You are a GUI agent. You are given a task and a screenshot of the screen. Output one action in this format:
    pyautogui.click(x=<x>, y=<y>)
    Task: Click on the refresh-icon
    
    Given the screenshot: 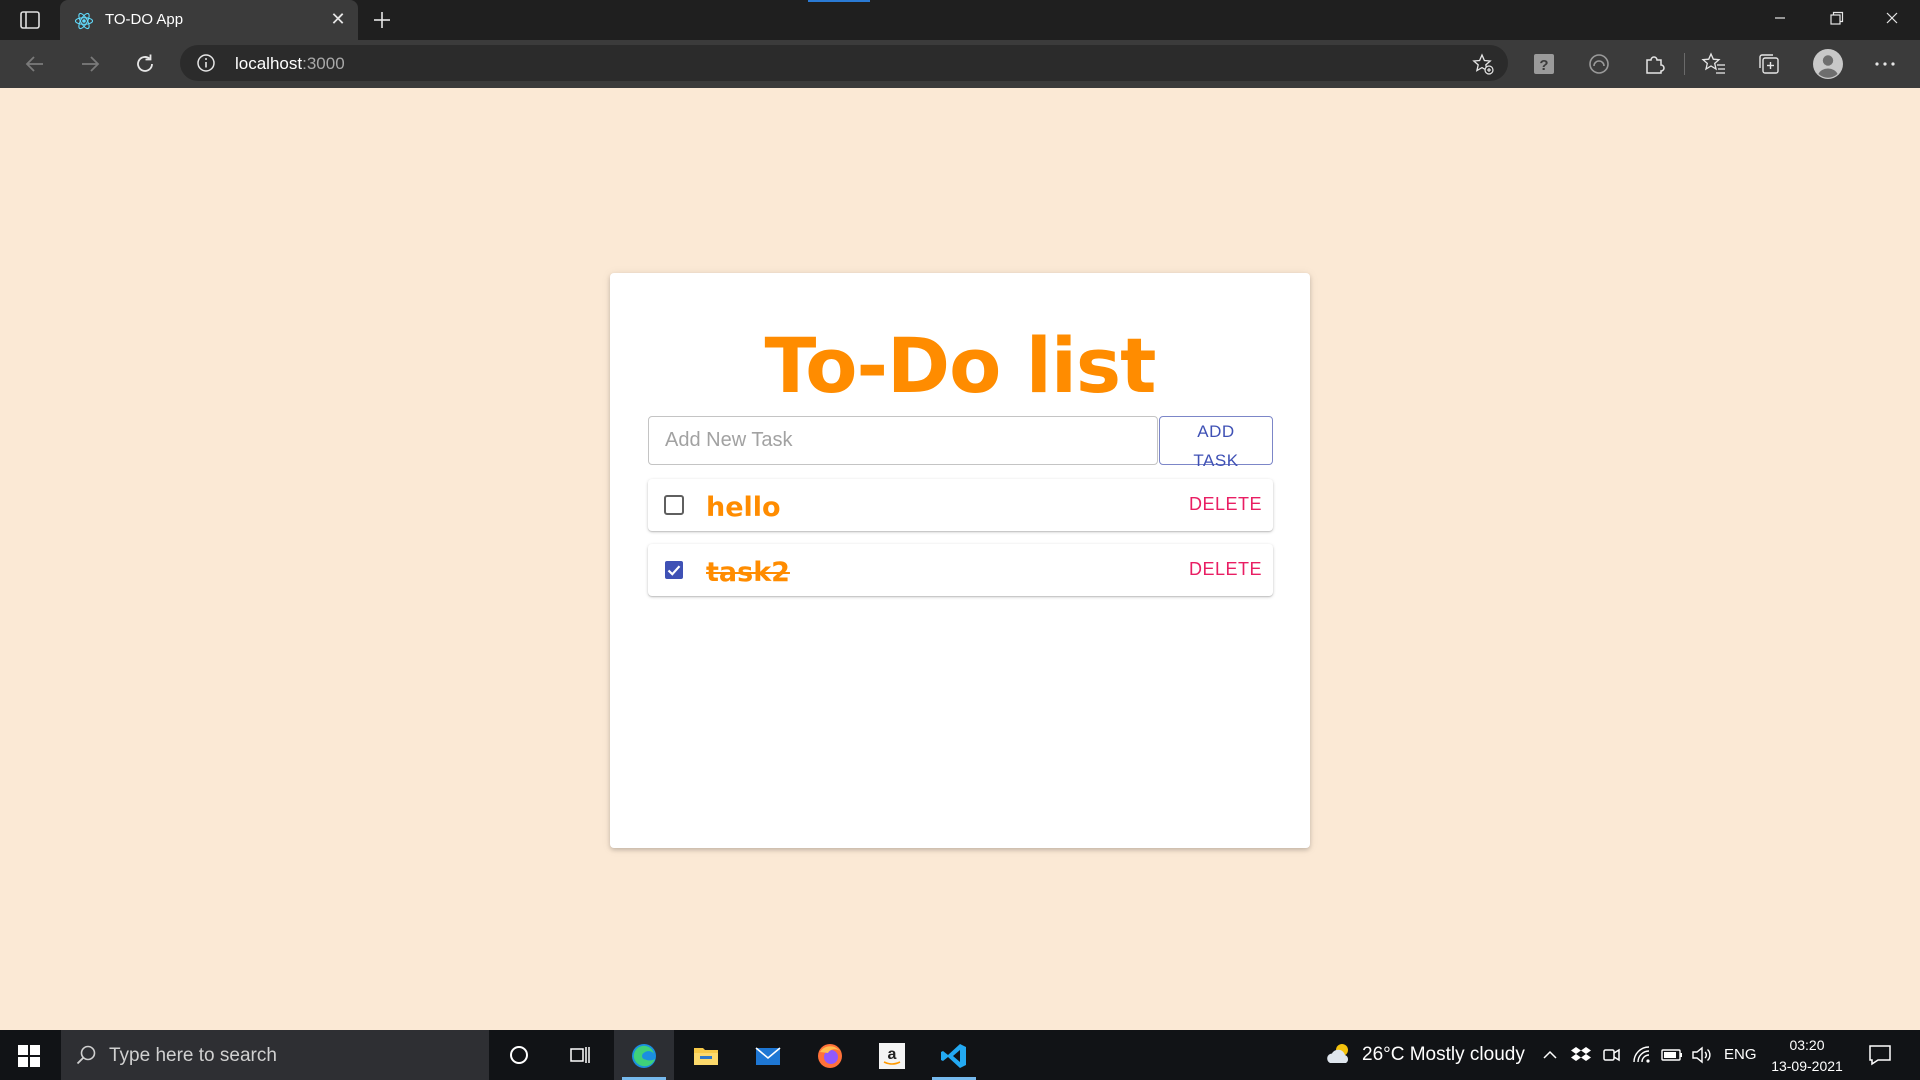 What is the action you would take?
    pyautogui.click(x=145, y=64)
    